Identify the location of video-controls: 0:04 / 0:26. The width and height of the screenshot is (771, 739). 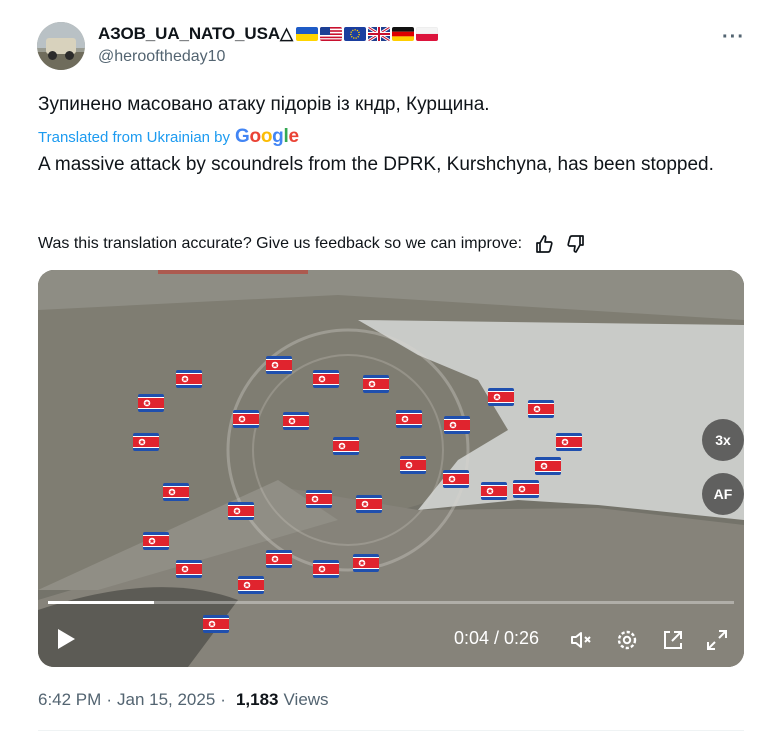
(391, 639).